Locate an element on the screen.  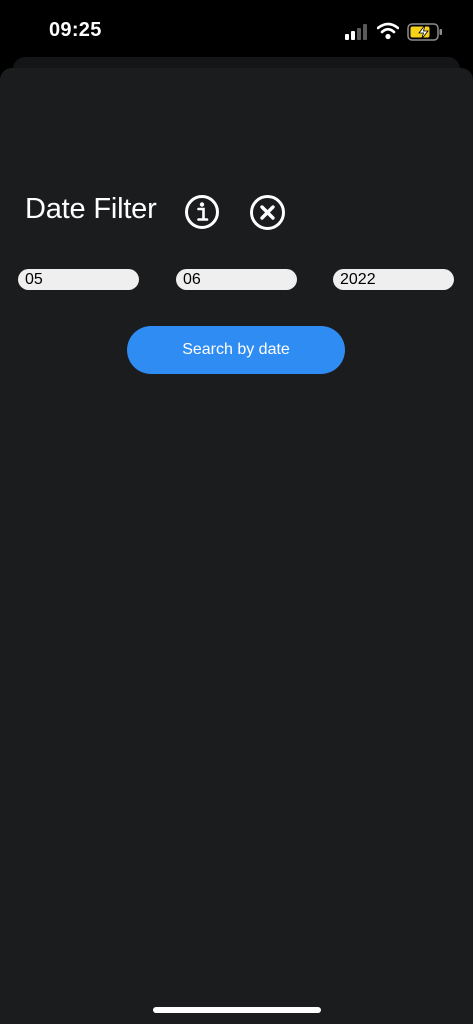
close-button is located at coordinates (267, 212).